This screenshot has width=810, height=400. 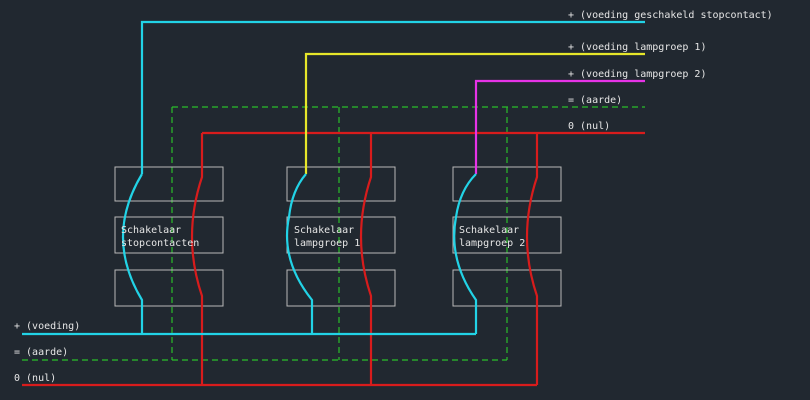 I want to click on label-supply-switched-outlet: + (voeding geschakeld stopcontact), so click(x=670, y=15).